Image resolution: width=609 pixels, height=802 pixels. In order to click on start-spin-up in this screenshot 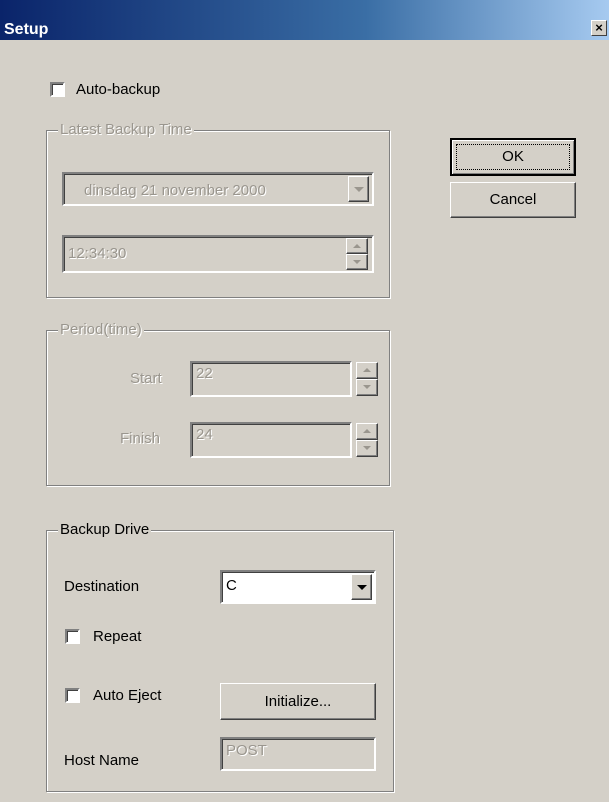, I will do `click(367, 370)`.